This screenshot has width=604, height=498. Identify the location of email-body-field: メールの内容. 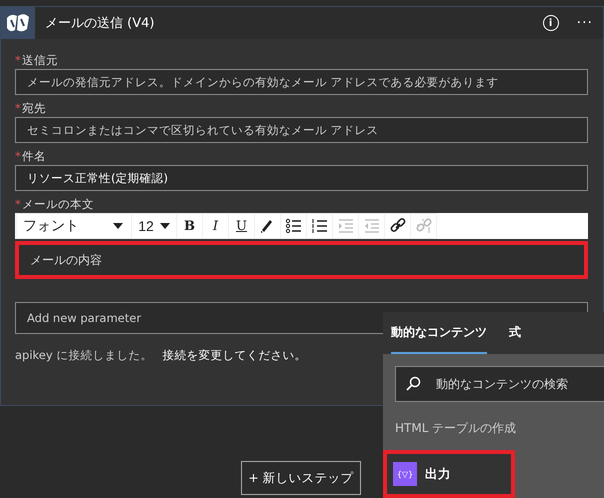
(301, 260).